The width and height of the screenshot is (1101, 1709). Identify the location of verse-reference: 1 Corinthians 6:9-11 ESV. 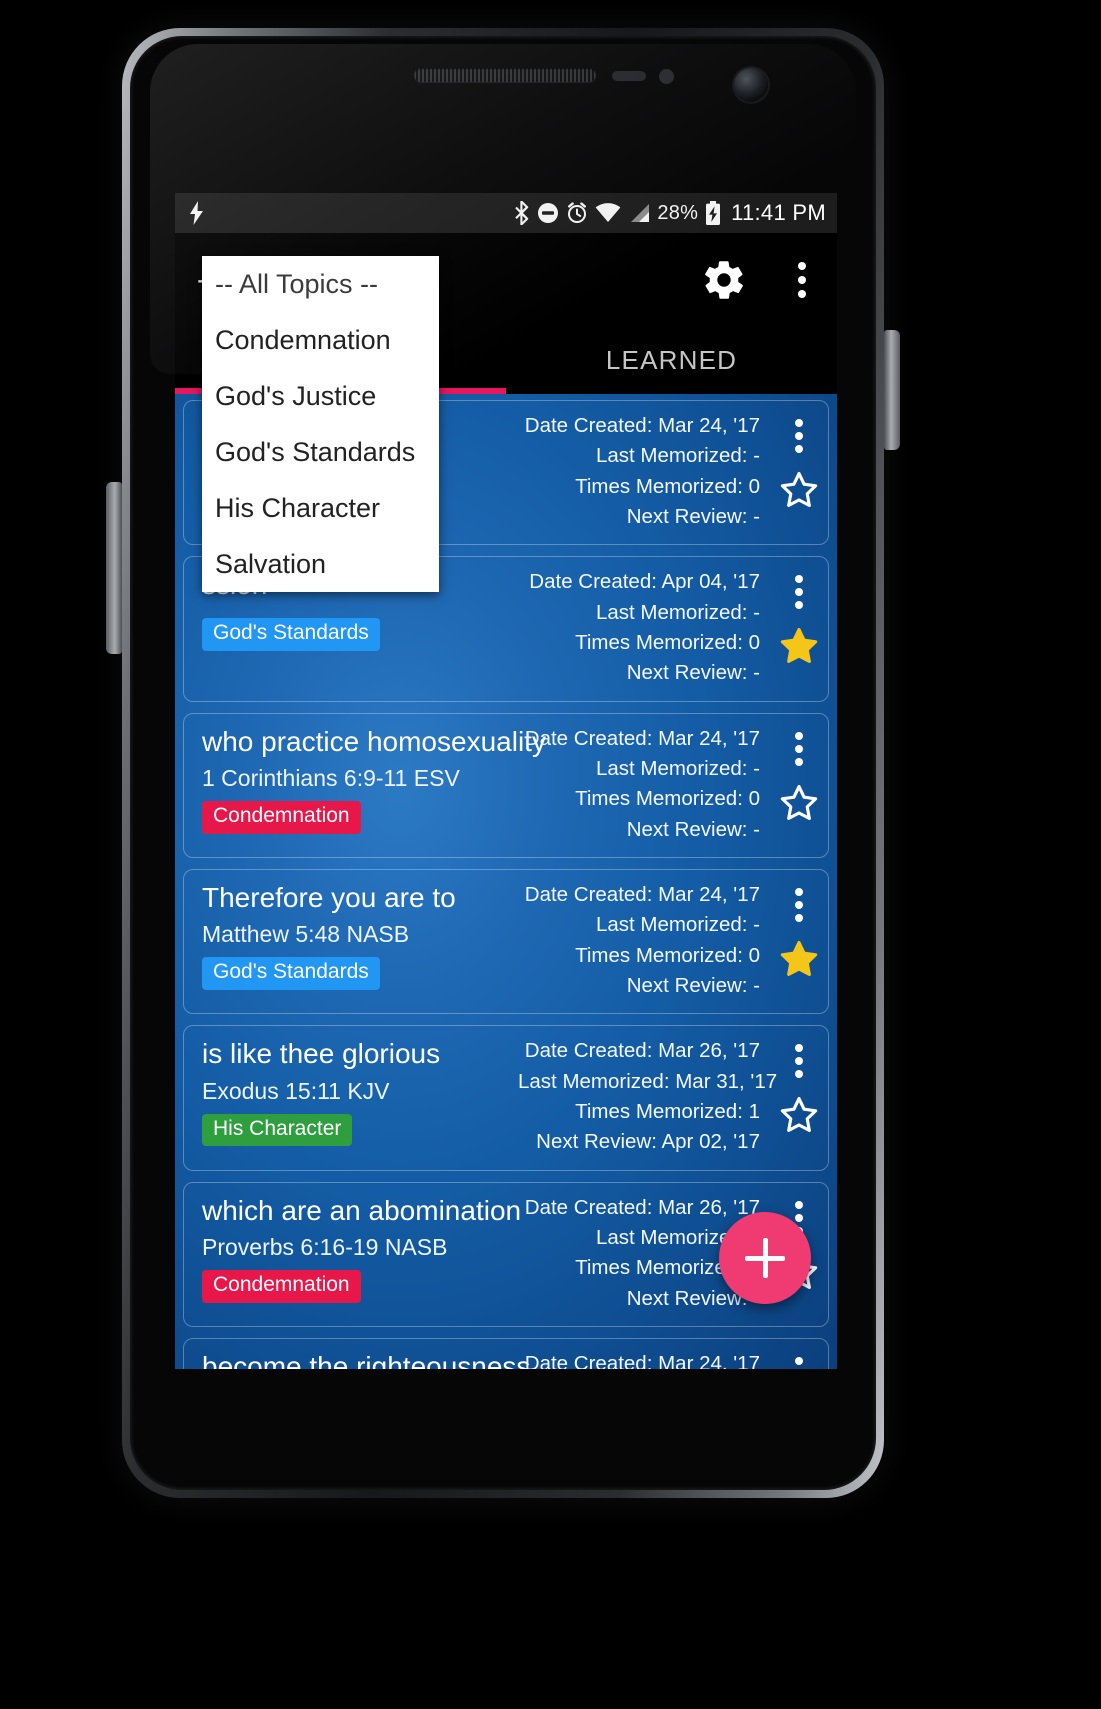
(331, 778).